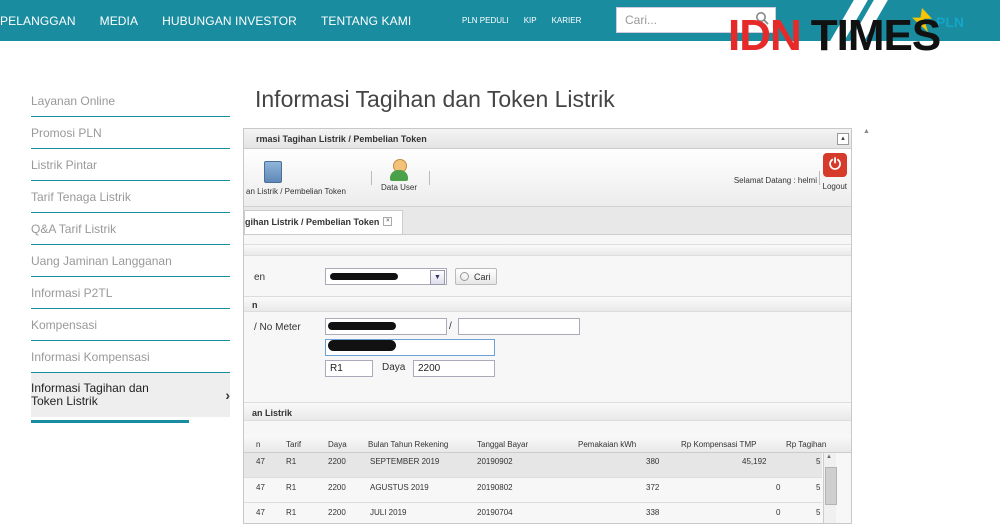 The width and height of the screenshot is (1000, 524). What do you see at coordinates (547, 139) in the screenshot?
I see `panel-title: rmasi Tagihan Listrik / Pembelian Token` at bounding box center [547, 139].